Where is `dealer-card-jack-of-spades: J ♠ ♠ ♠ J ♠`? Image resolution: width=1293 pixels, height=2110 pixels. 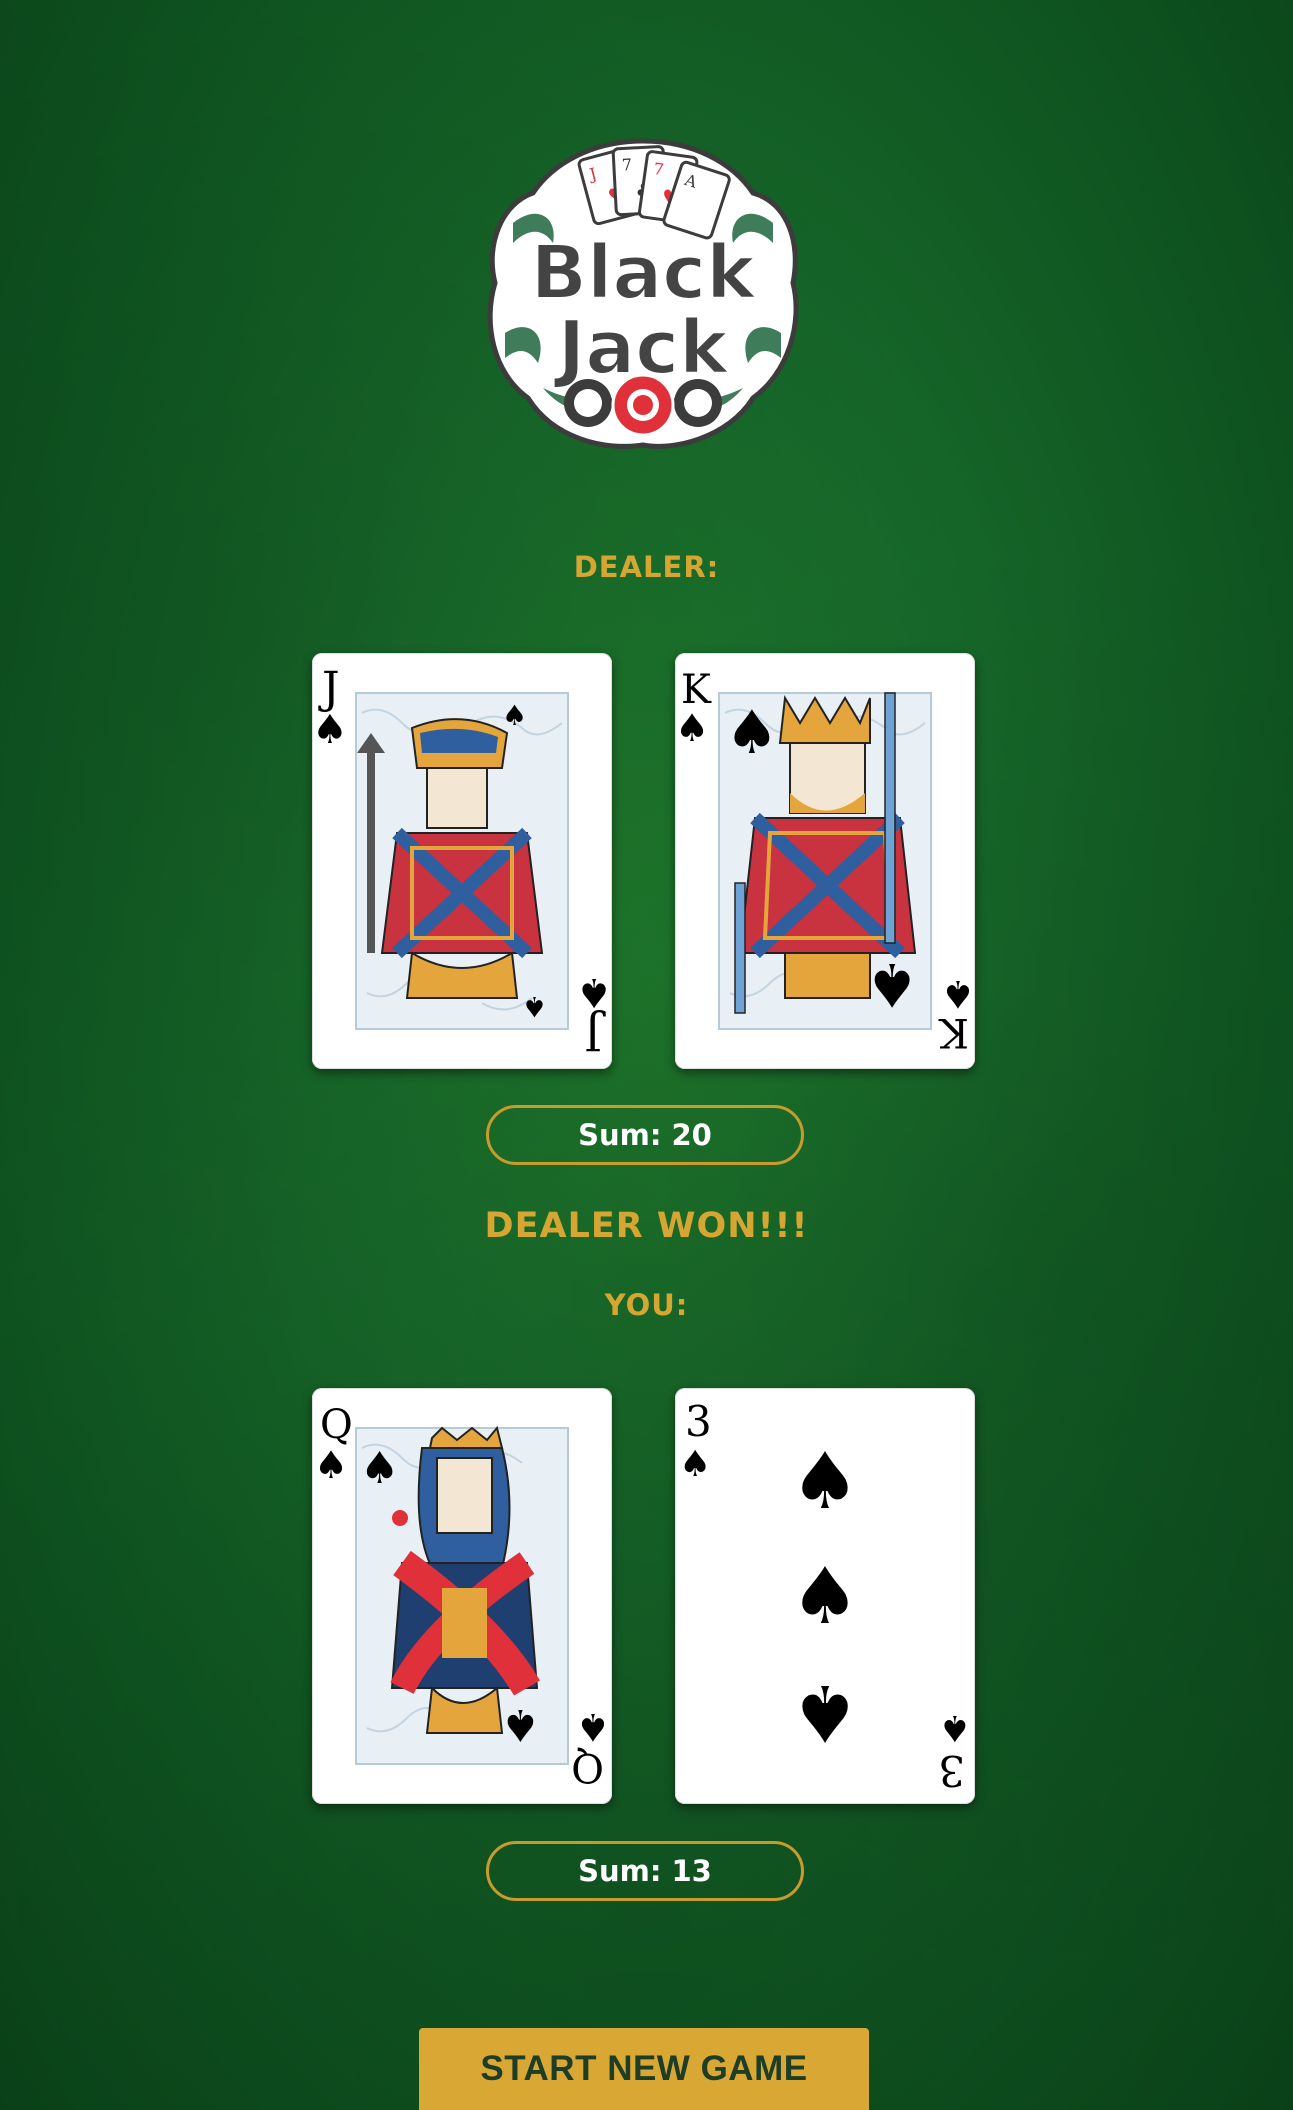 dealer-card-jack-of-spades: J ♠ ♠ ♠ J ♠ is located at coordinates (462, 861).